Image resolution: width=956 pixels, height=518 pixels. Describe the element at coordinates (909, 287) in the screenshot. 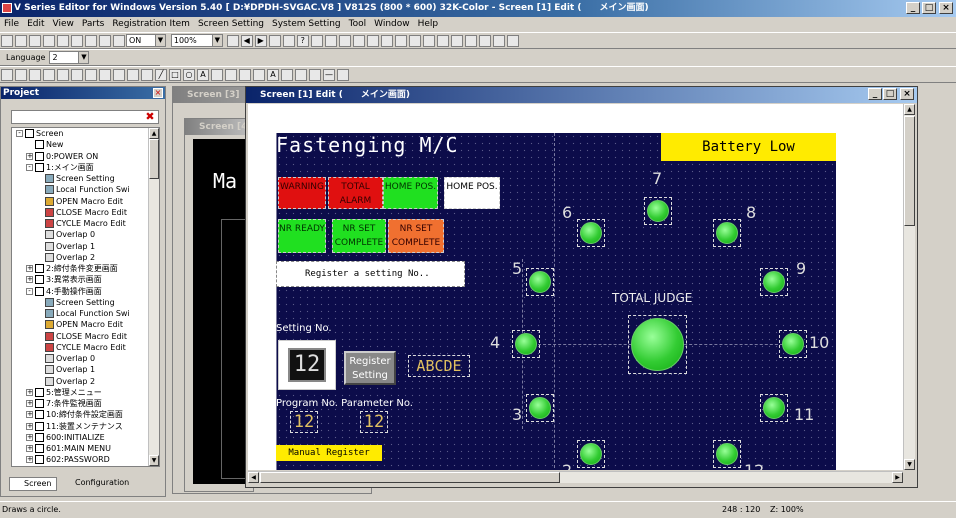

I see `edit-vscroll: ▲ ▼` at that location.